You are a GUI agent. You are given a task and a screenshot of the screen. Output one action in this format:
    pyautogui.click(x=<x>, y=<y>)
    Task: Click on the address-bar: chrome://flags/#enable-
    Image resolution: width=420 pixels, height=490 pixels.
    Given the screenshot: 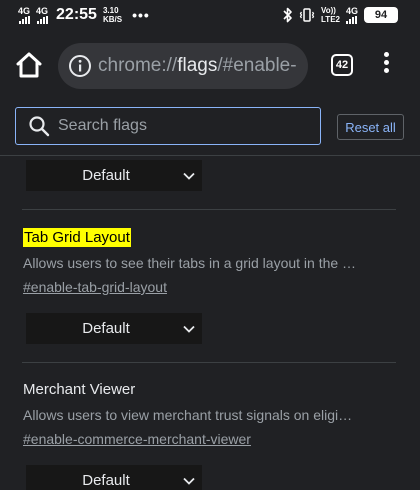 What is the action you would take?
    pyautogui.click(x=183, y=66)
    